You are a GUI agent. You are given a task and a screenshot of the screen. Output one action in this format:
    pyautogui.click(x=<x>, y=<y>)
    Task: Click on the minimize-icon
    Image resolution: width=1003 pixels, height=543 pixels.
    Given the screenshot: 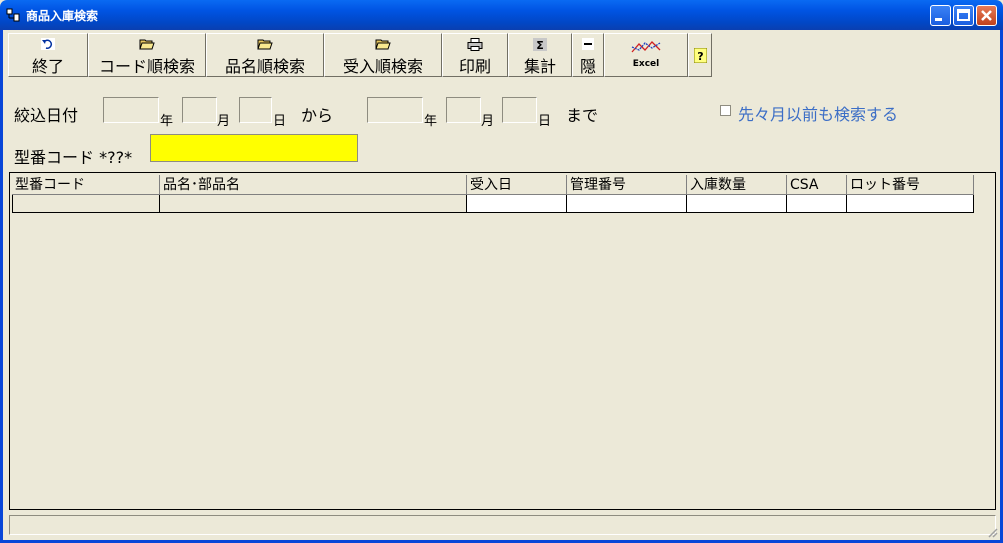 What is the action you would take?
    pyautogui.click(x=938, y=19)
    